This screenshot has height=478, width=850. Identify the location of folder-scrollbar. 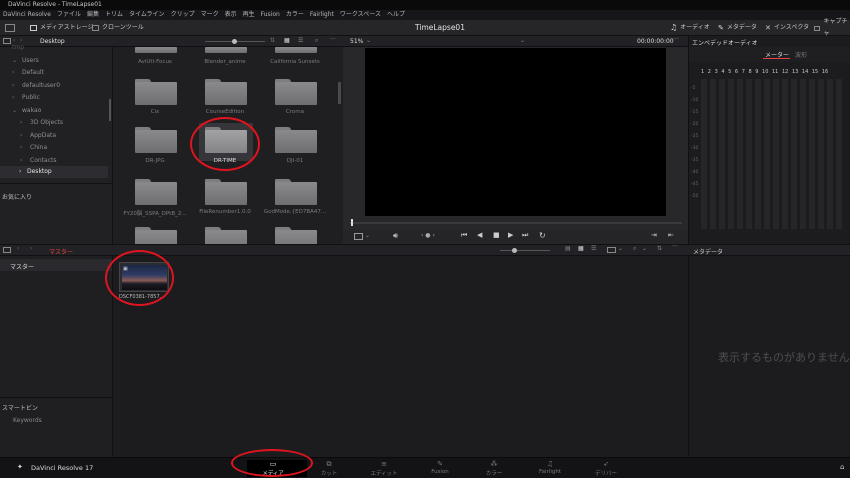
(339, 93).